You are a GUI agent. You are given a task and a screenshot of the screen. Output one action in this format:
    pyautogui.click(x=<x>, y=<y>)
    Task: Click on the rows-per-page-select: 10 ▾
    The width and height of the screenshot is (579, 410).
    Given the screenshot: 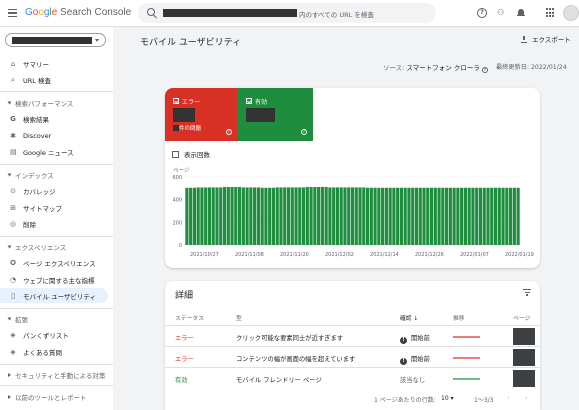 What is the action you would take?
    pyautogui.click(x=447, y=398)
    